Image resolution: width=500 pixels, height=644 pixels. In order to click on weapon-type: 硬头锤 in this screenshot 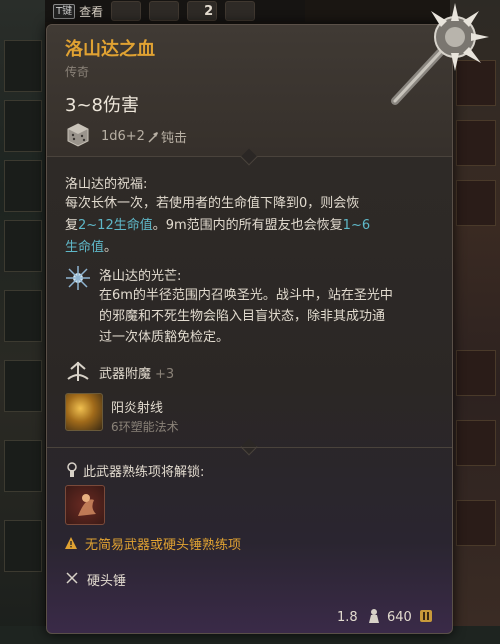, I will do `click(107, 581)`.